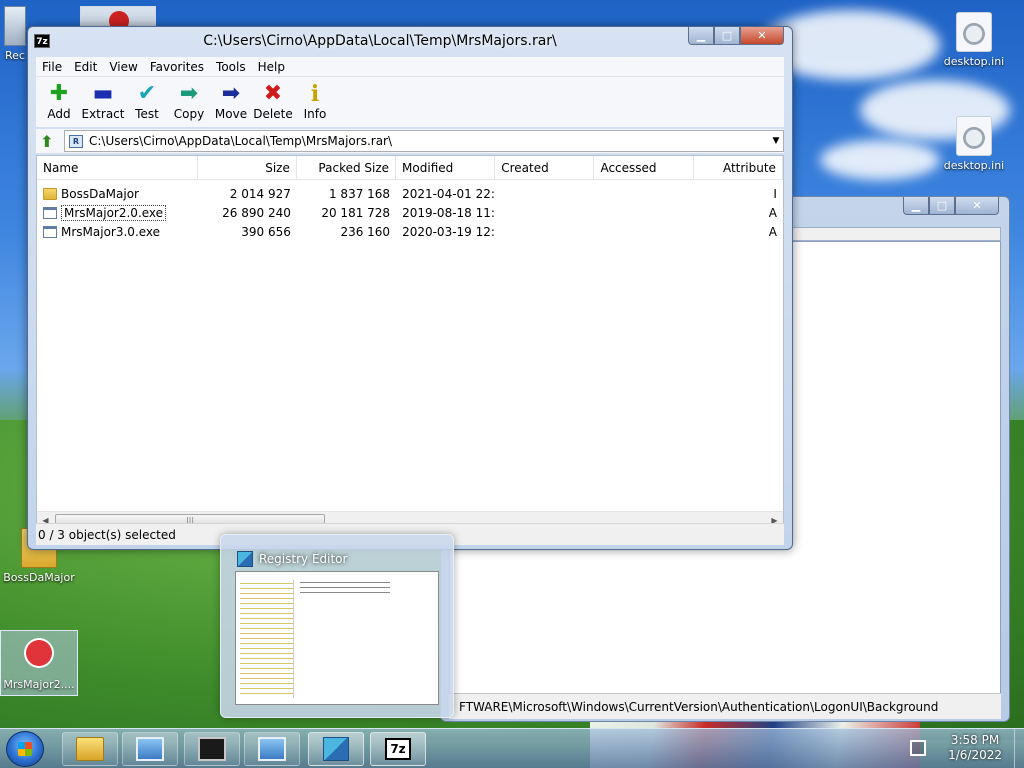 Image resolution: width=1024 pixels, height=768 pixels. I want to click on test-button: ✔ Test, so click(147, 102).